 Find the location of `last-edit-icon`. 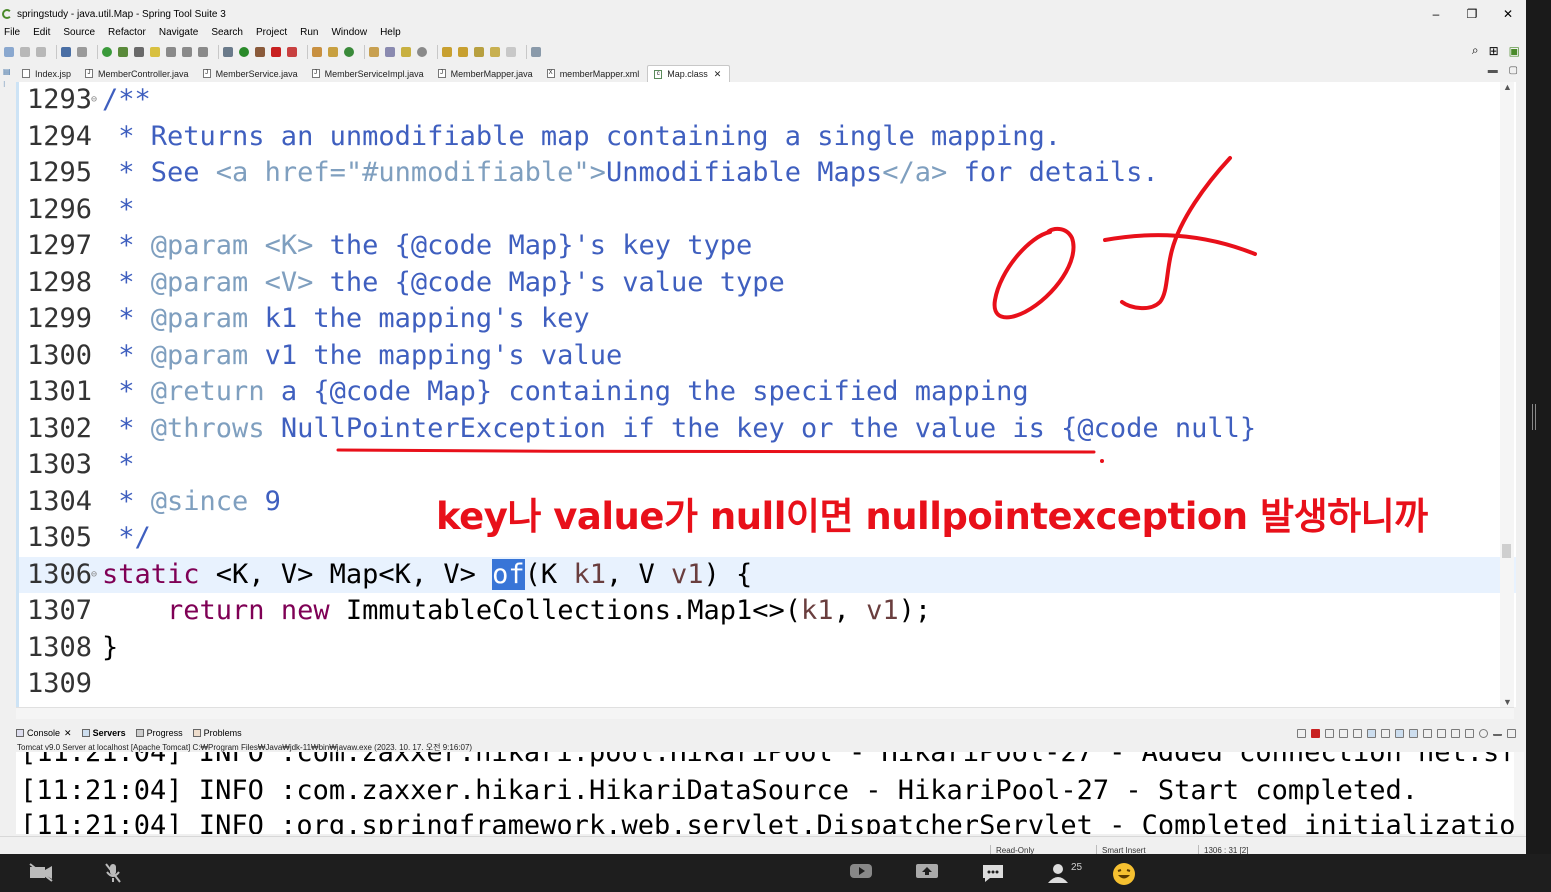

last-edit-icon is located at coordinates (479, 52).